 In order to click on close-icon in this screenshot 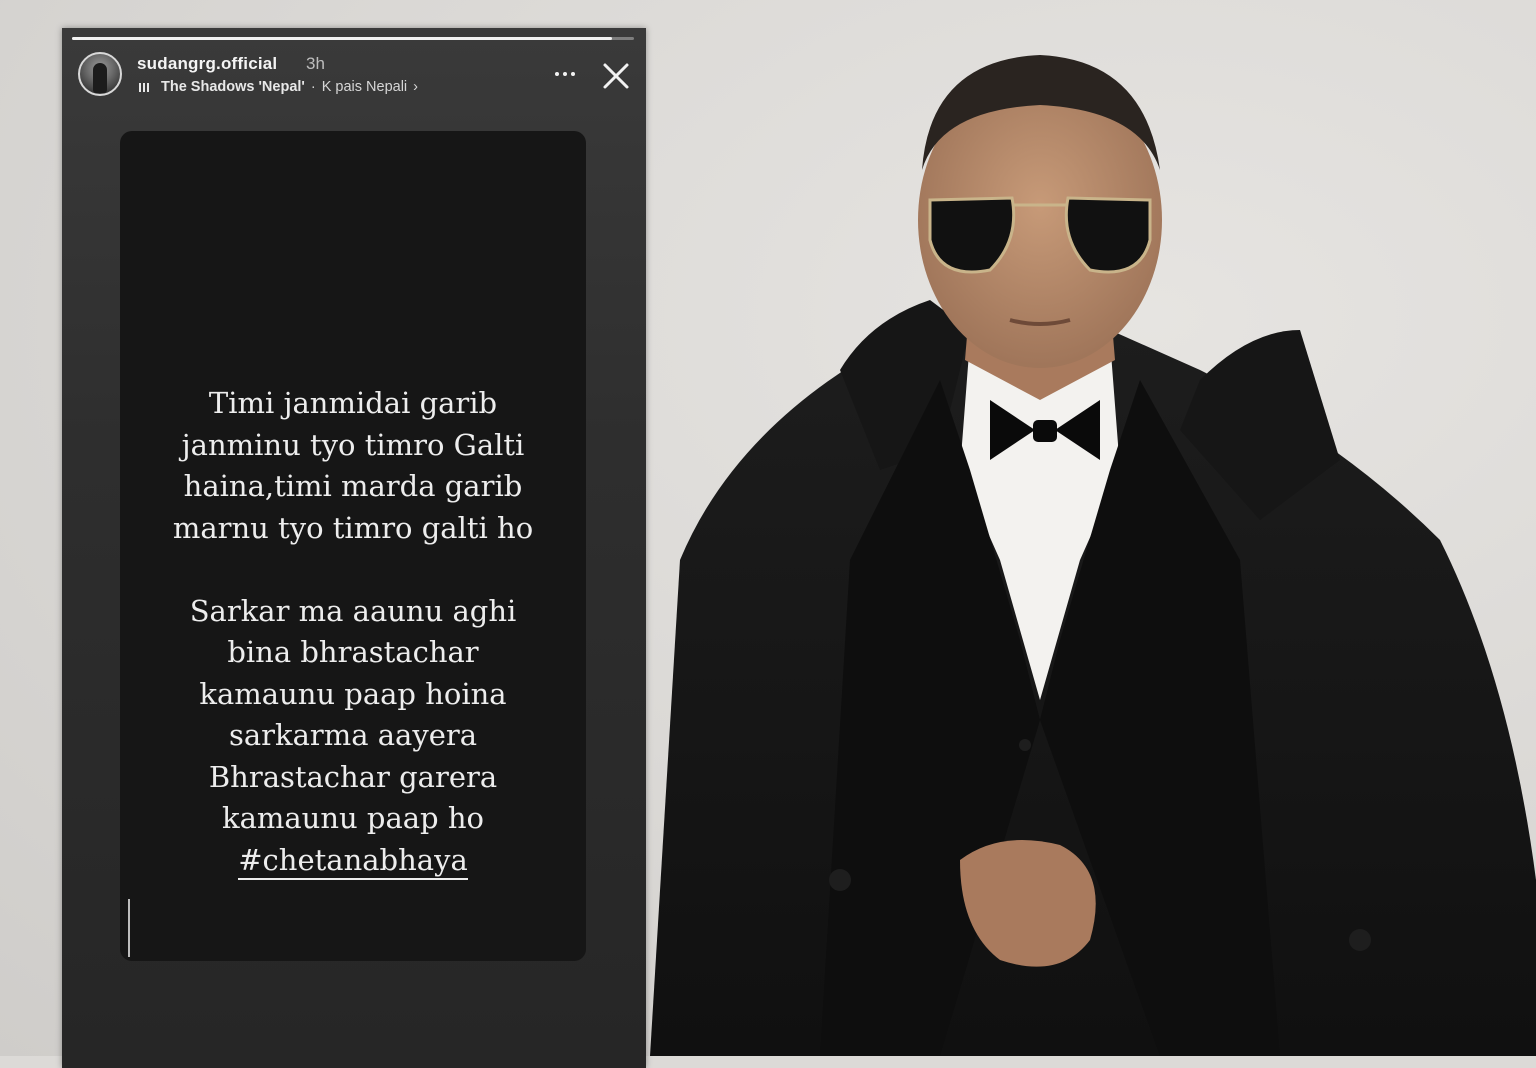, I will do `click(616, 76)`.